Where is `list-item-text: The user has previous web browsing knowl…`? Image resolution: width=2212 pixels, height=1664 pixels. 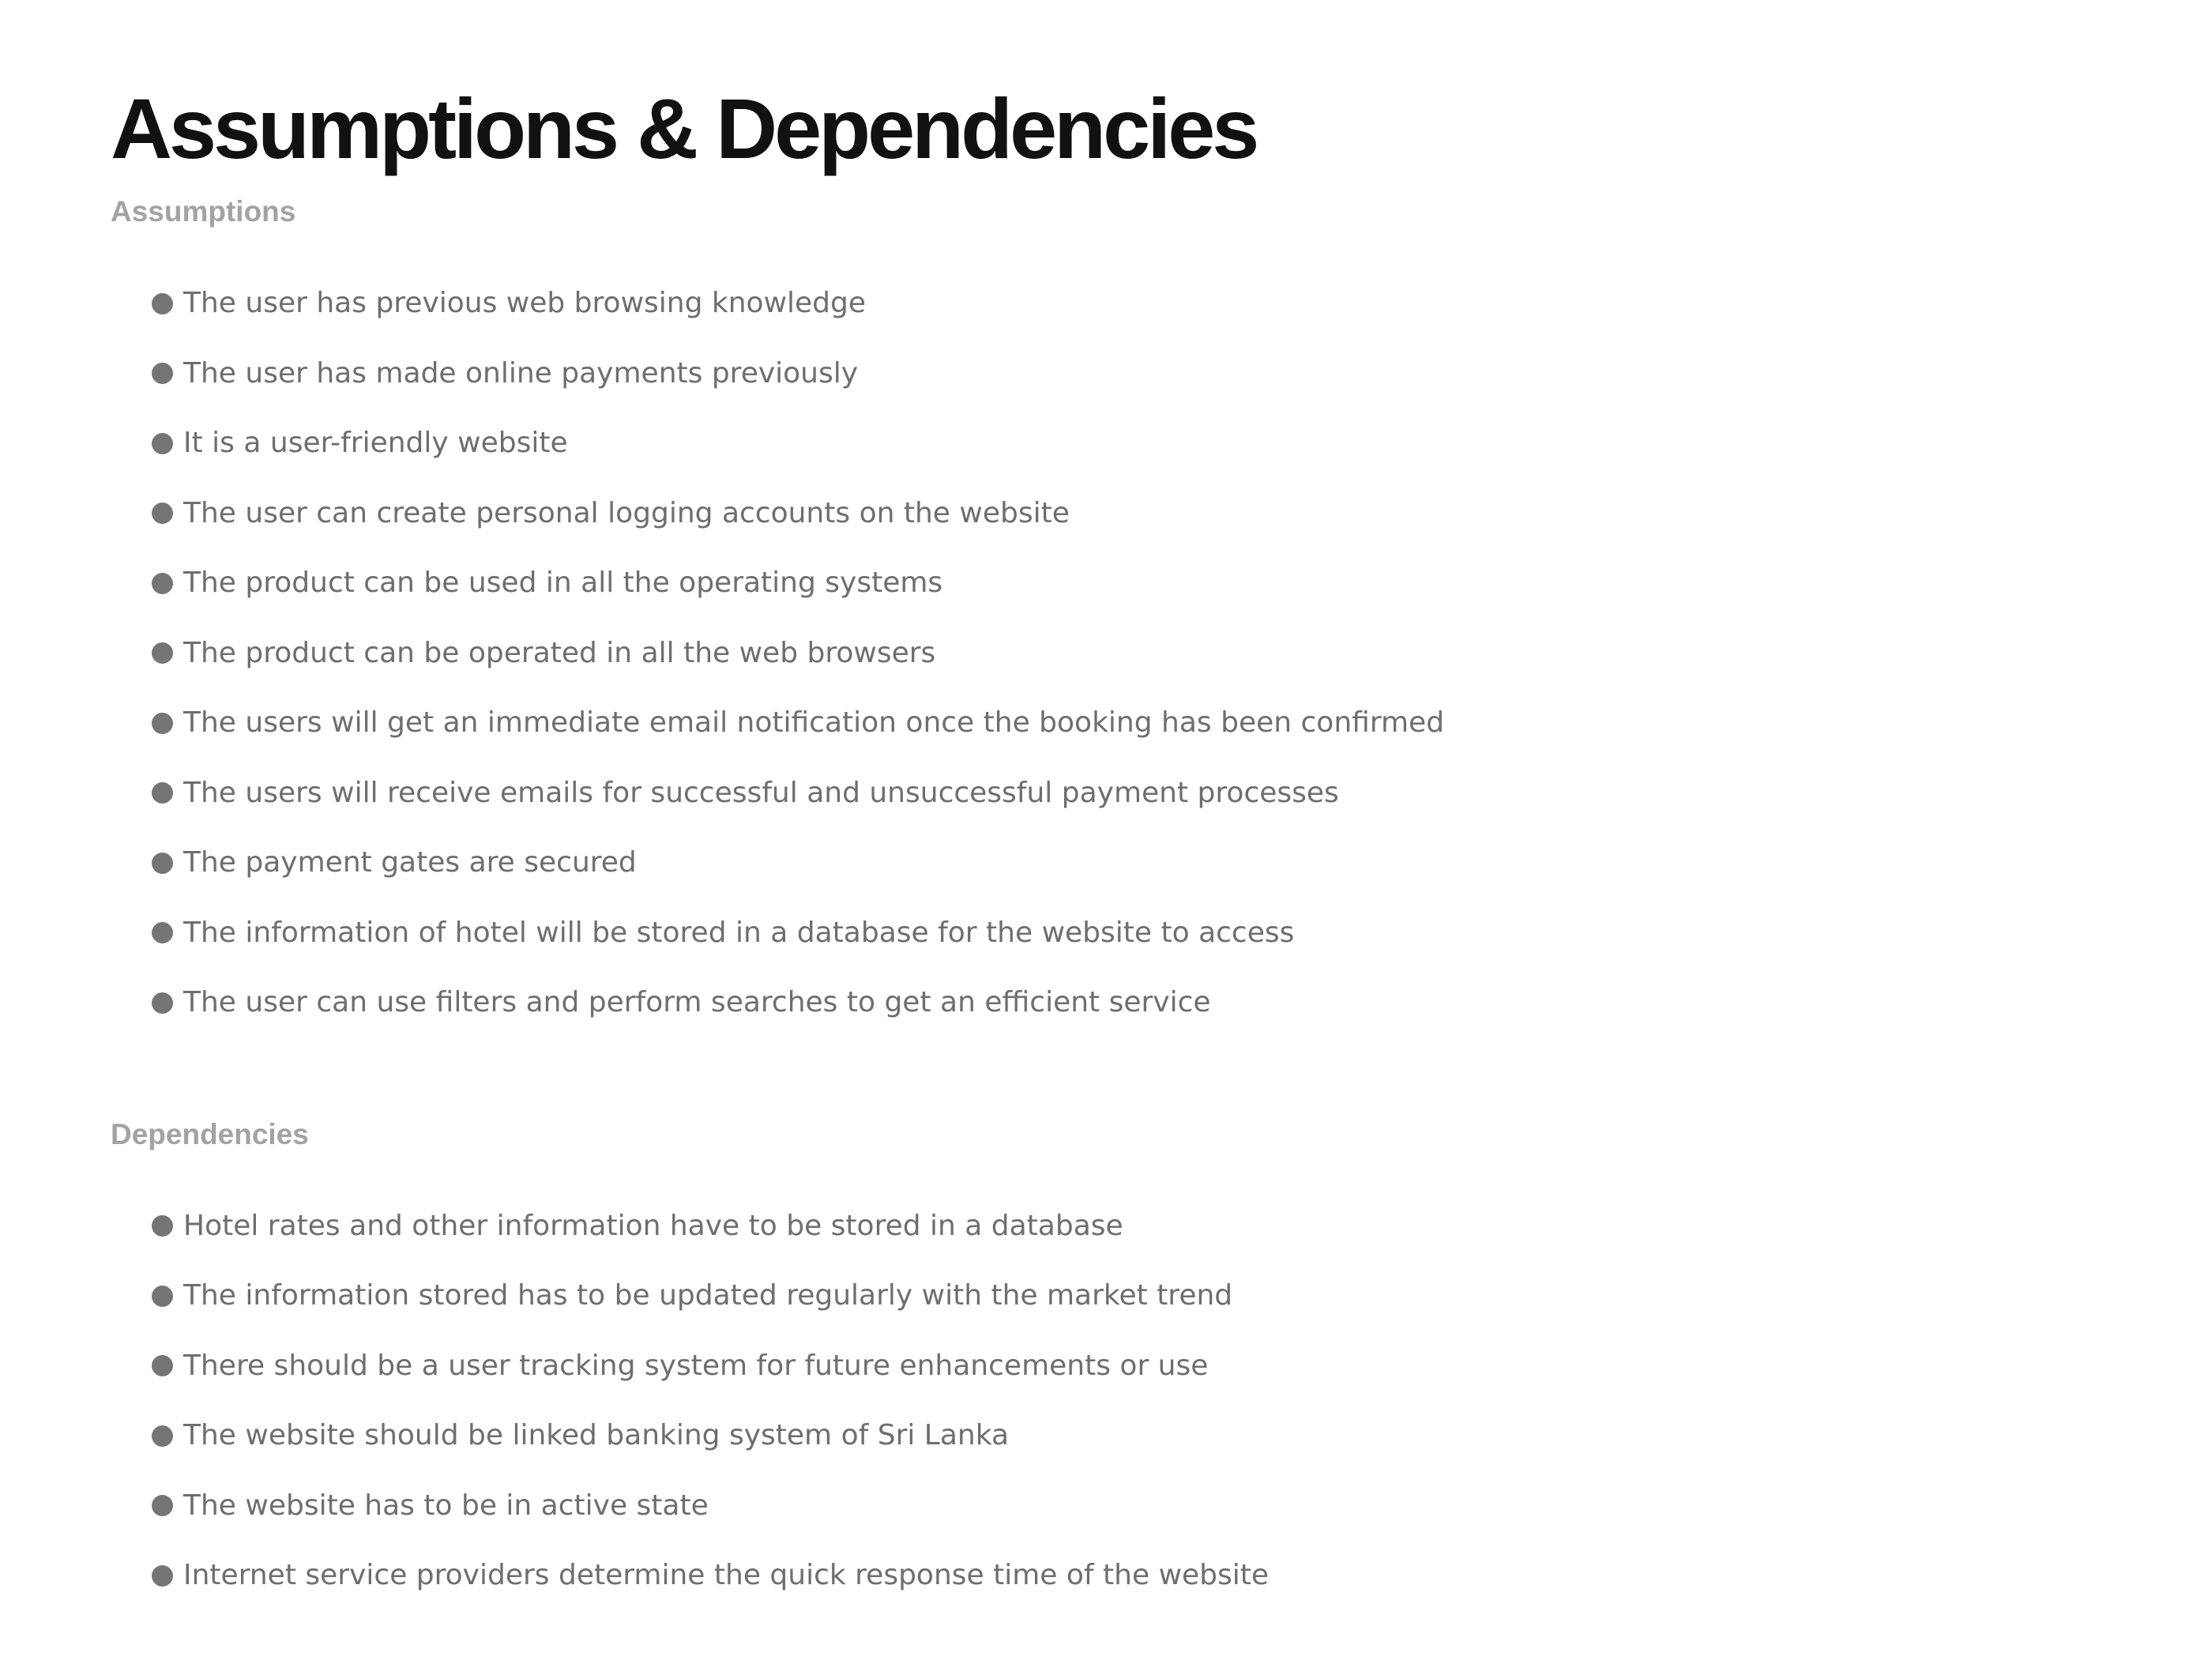
list-item-text: The user has previous web browsing knowl… is located at coordinates (525, 303).